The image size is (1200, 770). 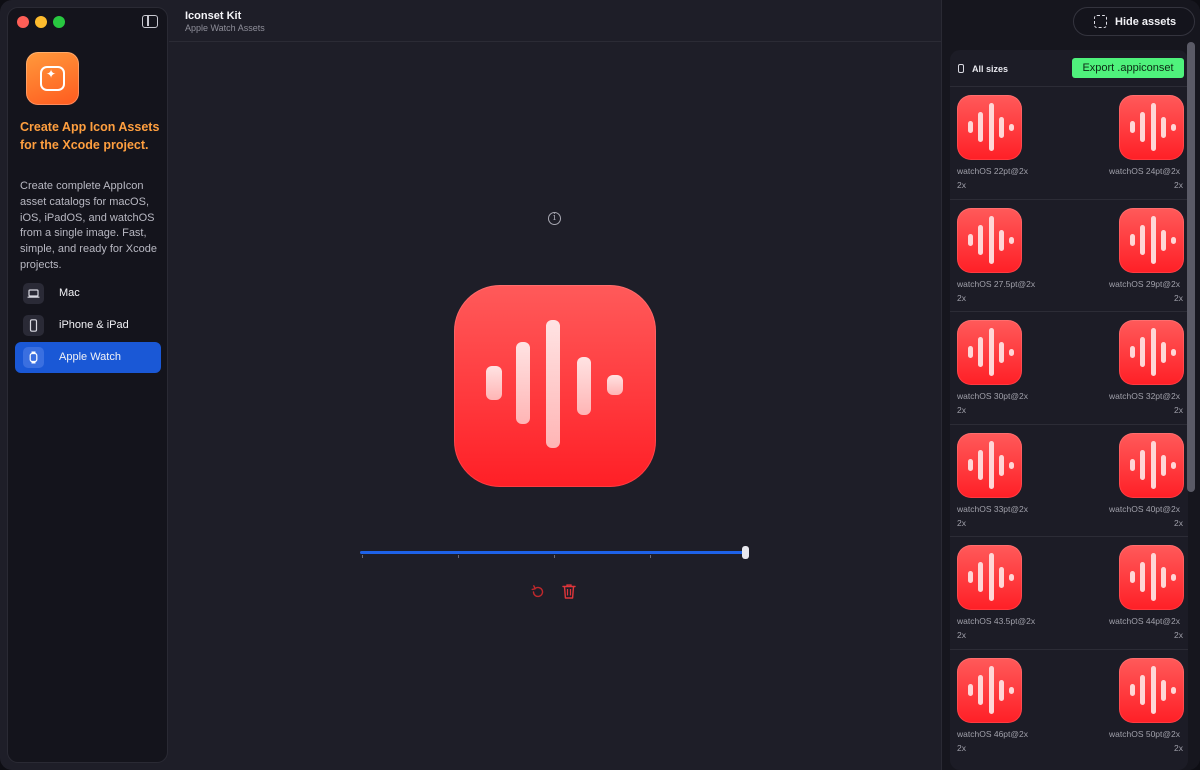 I want to click on laptop-icon, so click(x=33, y=293).